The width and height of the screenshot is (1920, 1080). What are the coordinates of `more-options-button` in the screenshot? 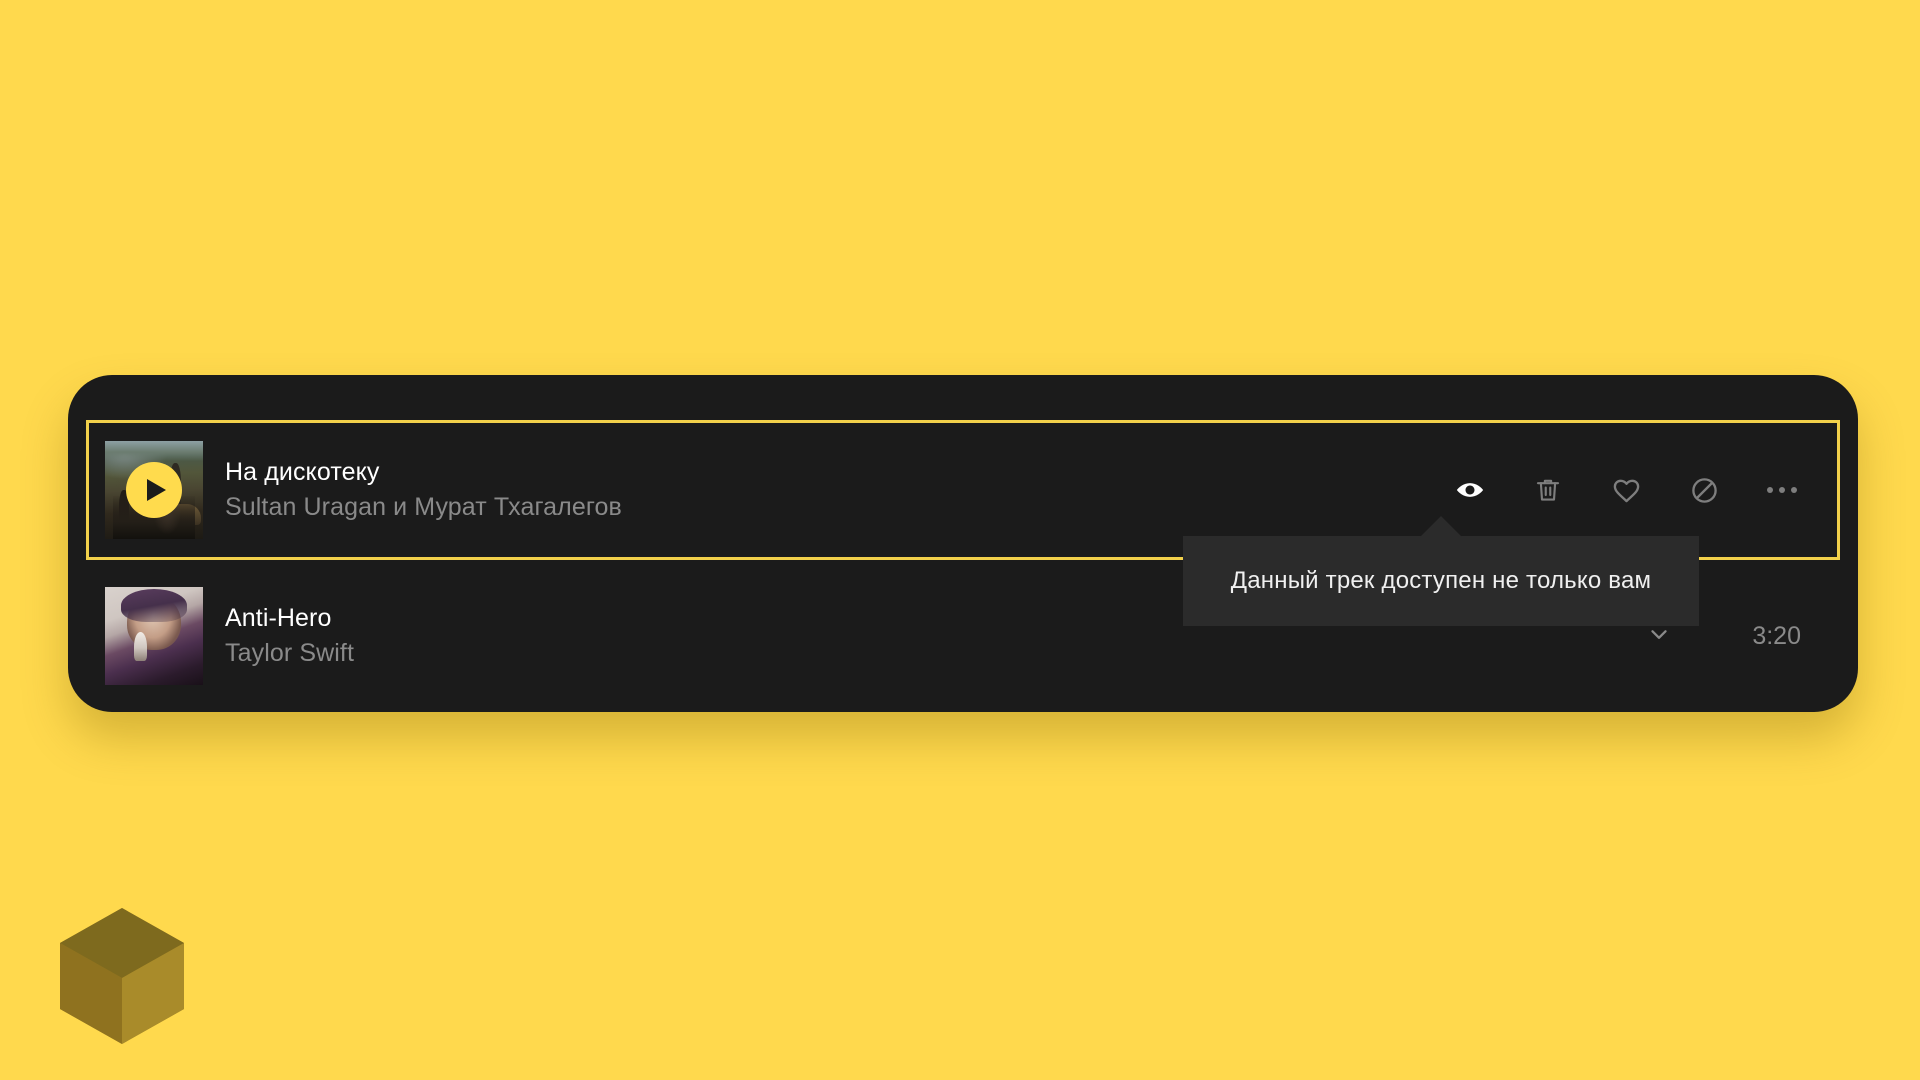 It's located at (1782, 490).